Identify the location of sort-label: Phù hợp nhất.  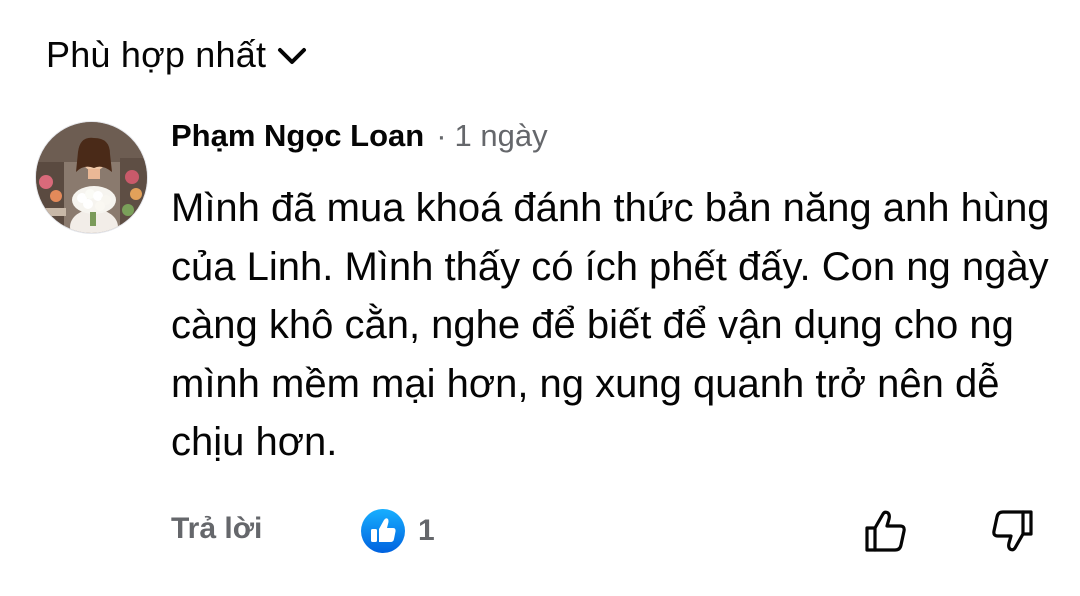
(156, 54).